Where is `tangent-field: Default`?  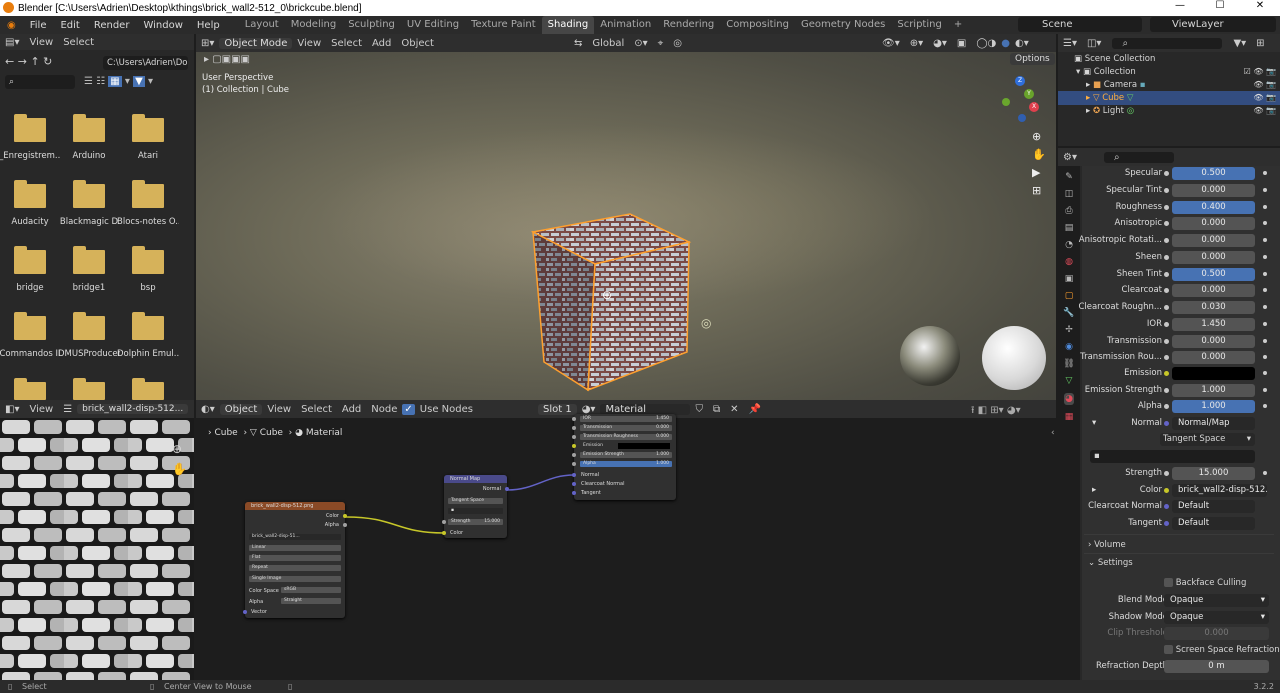
tangent-field: Default is located at coordinates (1213, 523).